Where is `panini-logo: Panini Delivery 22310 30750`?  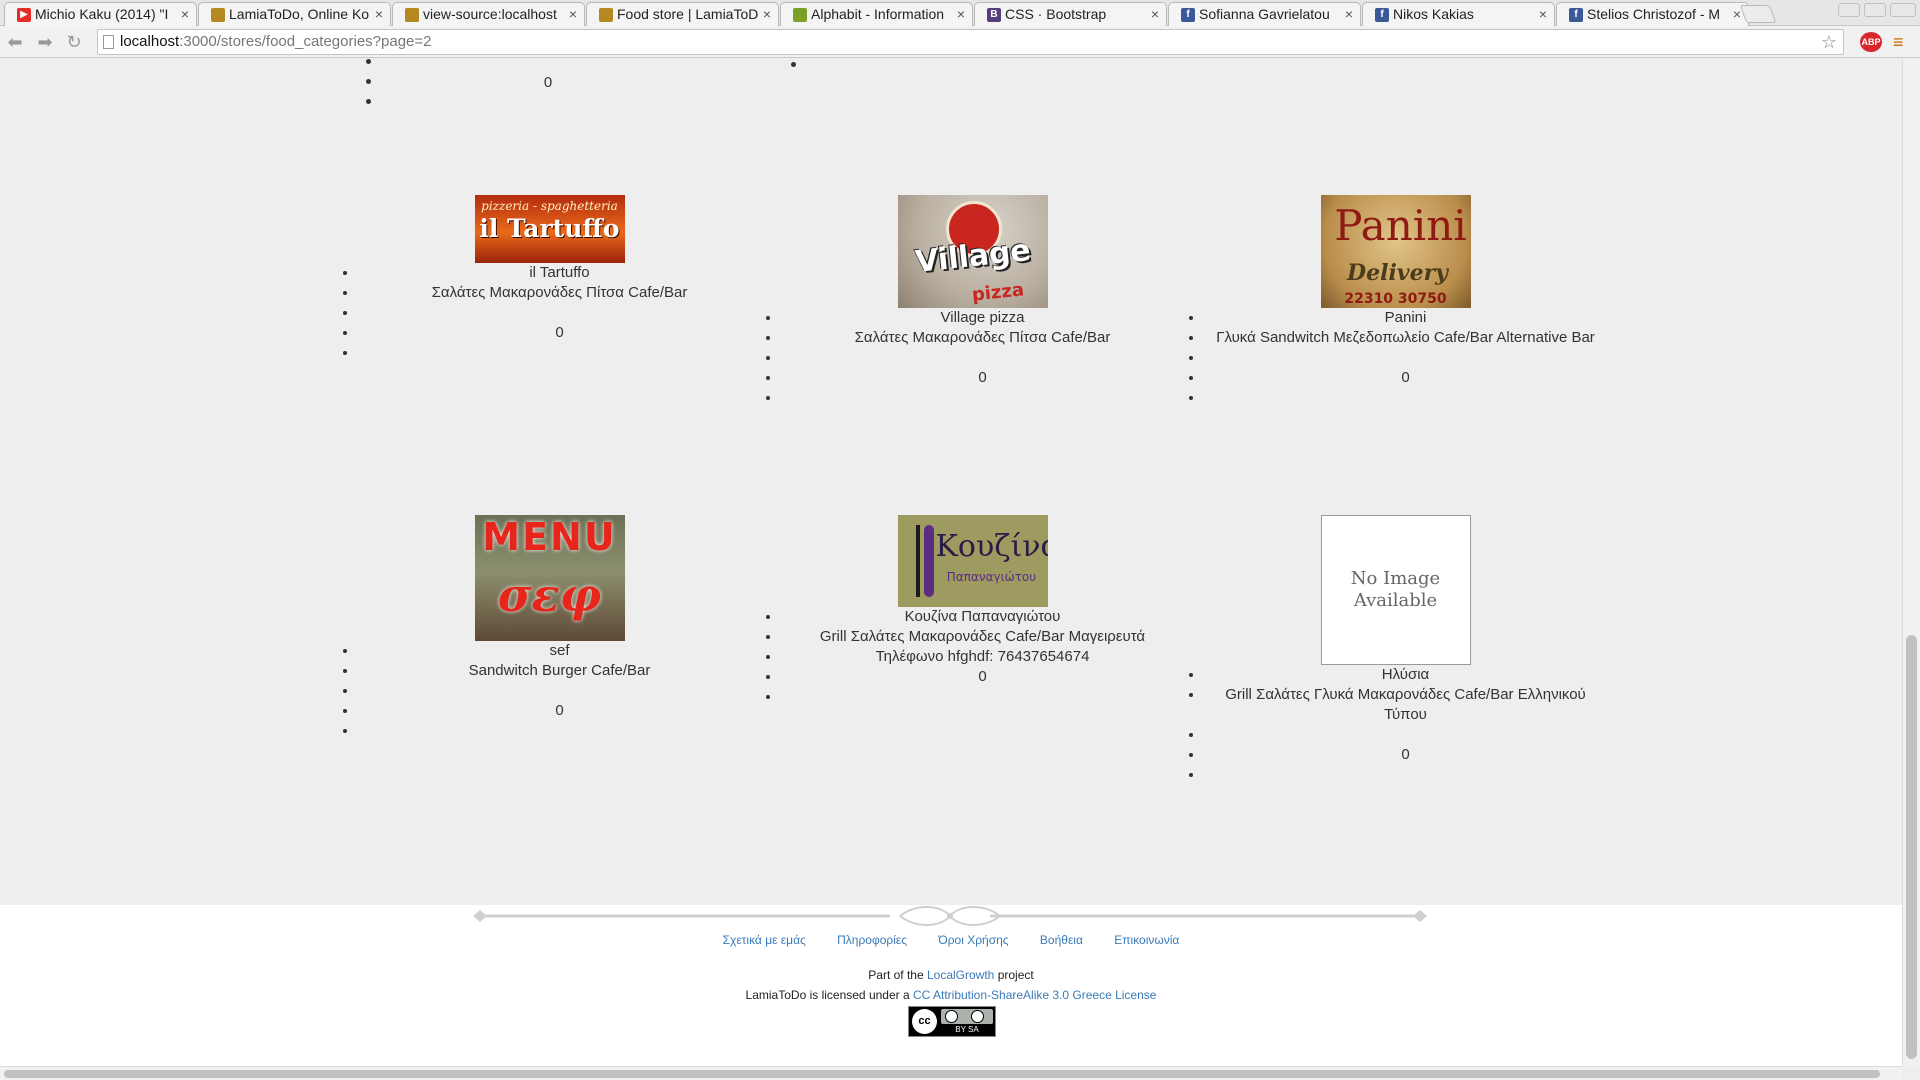
panini-logo: Panini Delivery 22310 30750 is located at coordinates (1395, 251).